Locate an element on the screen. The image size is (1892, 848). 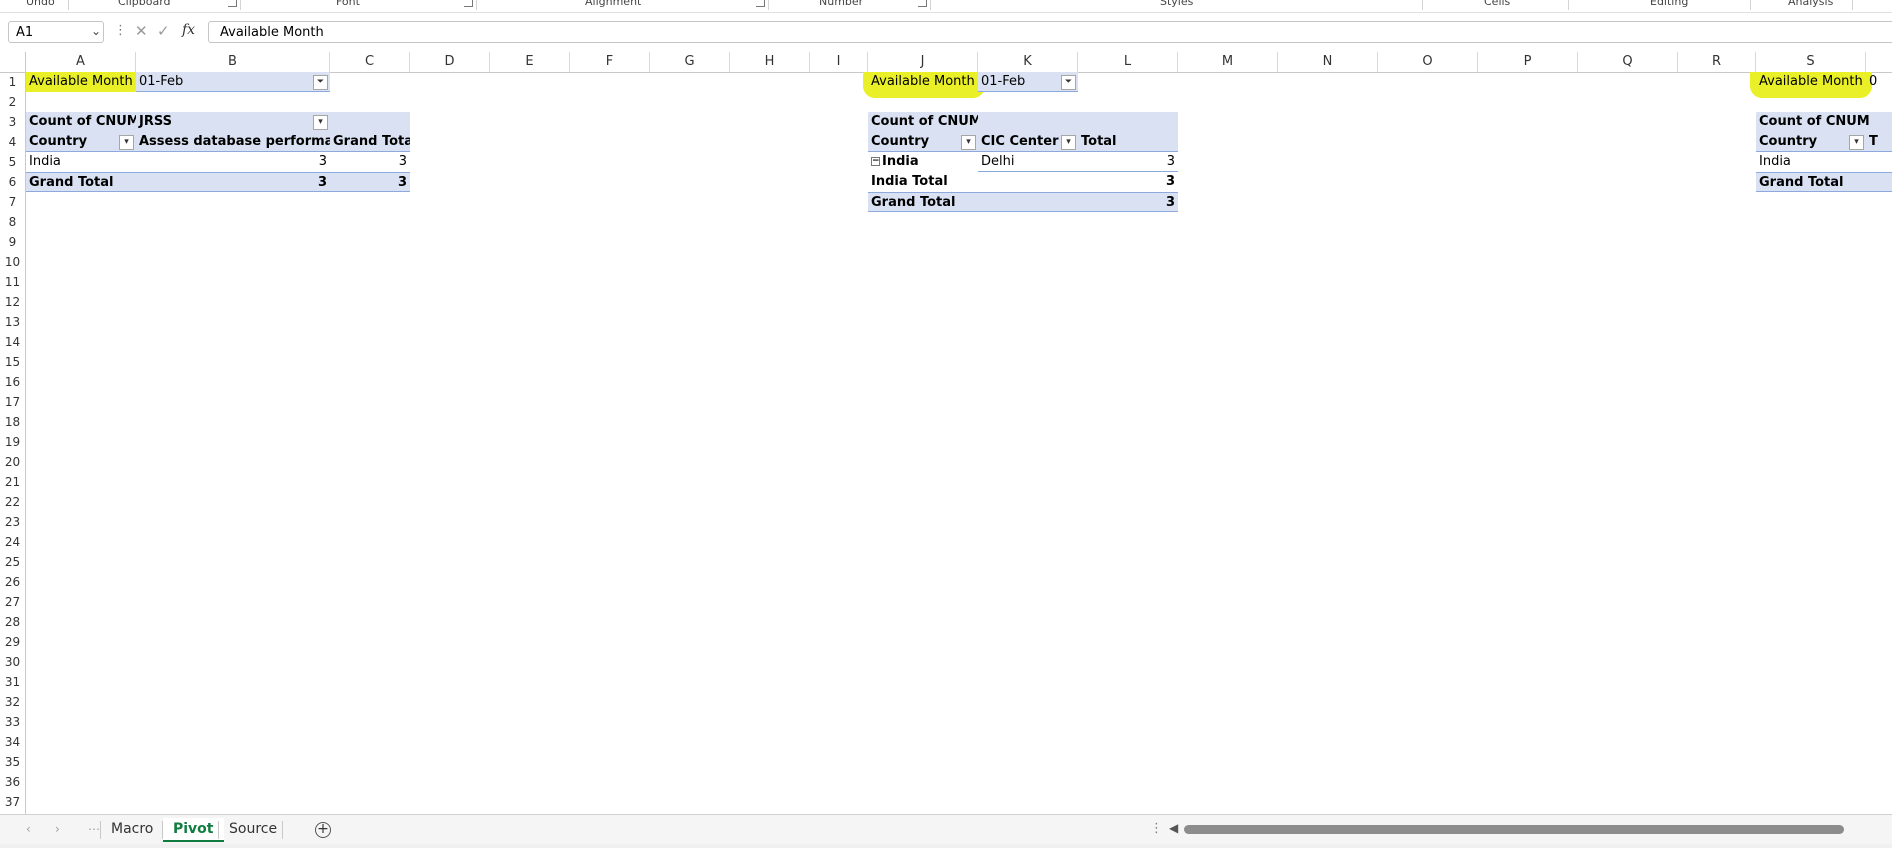
pivot3-value-label: Count of CNUM is located at coordinates (1824, 122).